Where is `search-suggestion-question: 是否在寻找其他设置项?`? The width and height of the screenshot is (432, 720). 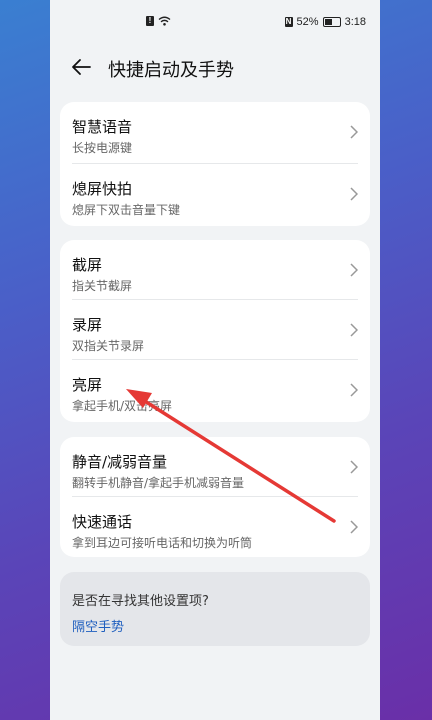
search-suggestion-question: 是否在寻找其他设置项? is located at coordinates (140, 601).